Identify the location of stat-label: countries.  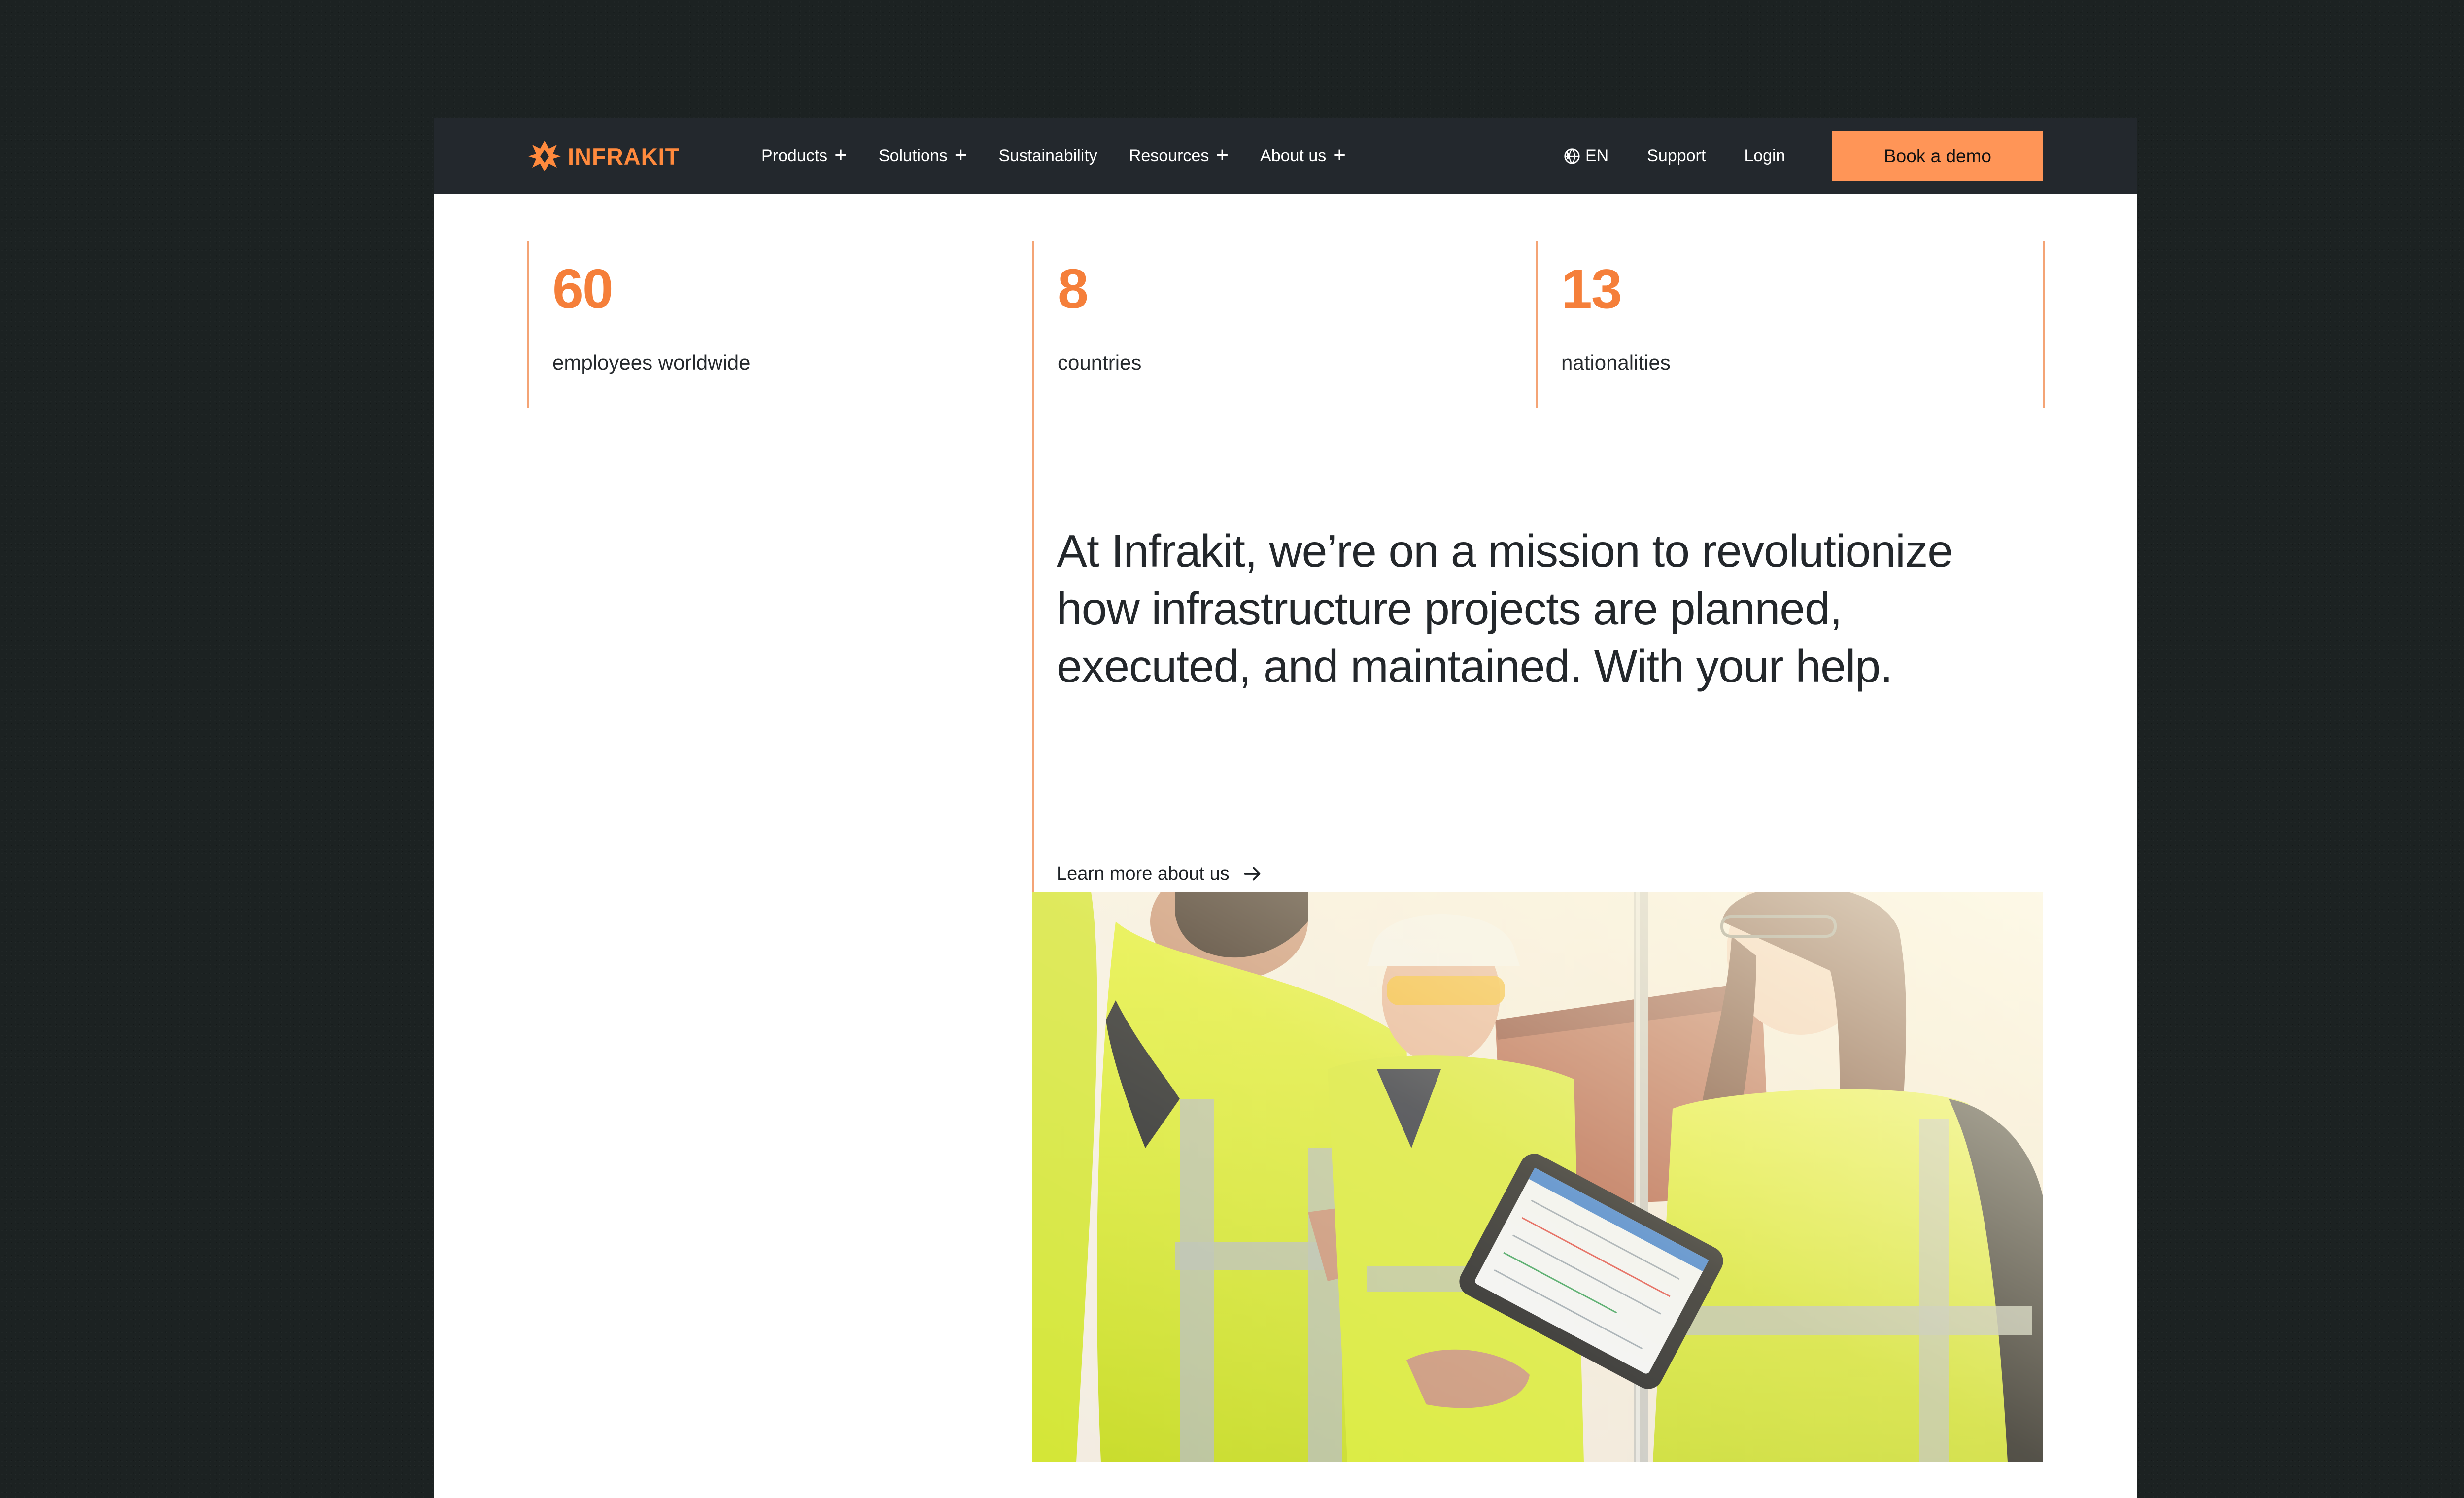
(1100, 362).